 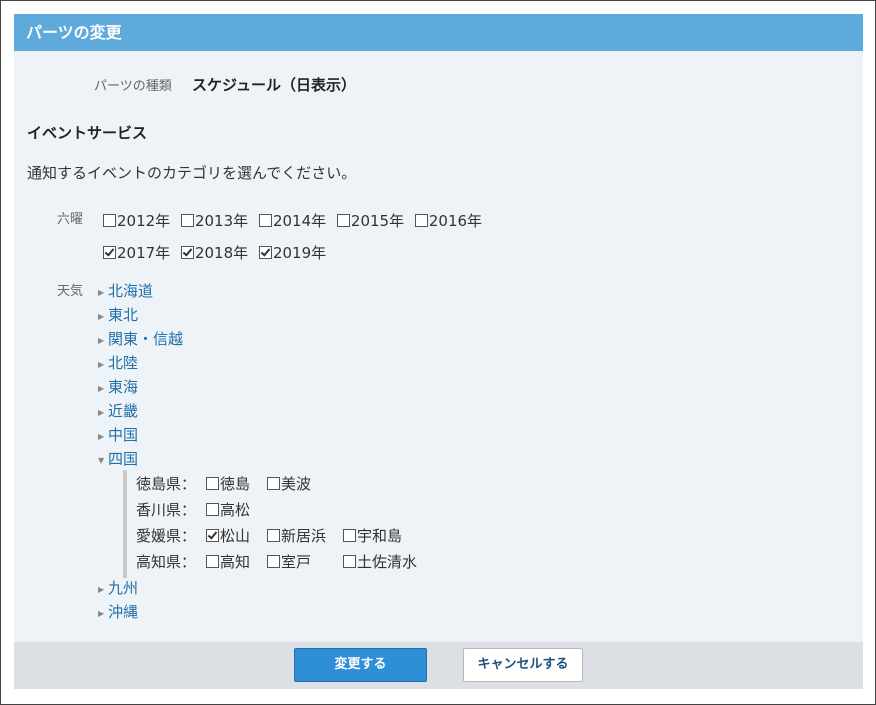 I want to click on checkbox-label: 高知, so click(x=235, y=562).